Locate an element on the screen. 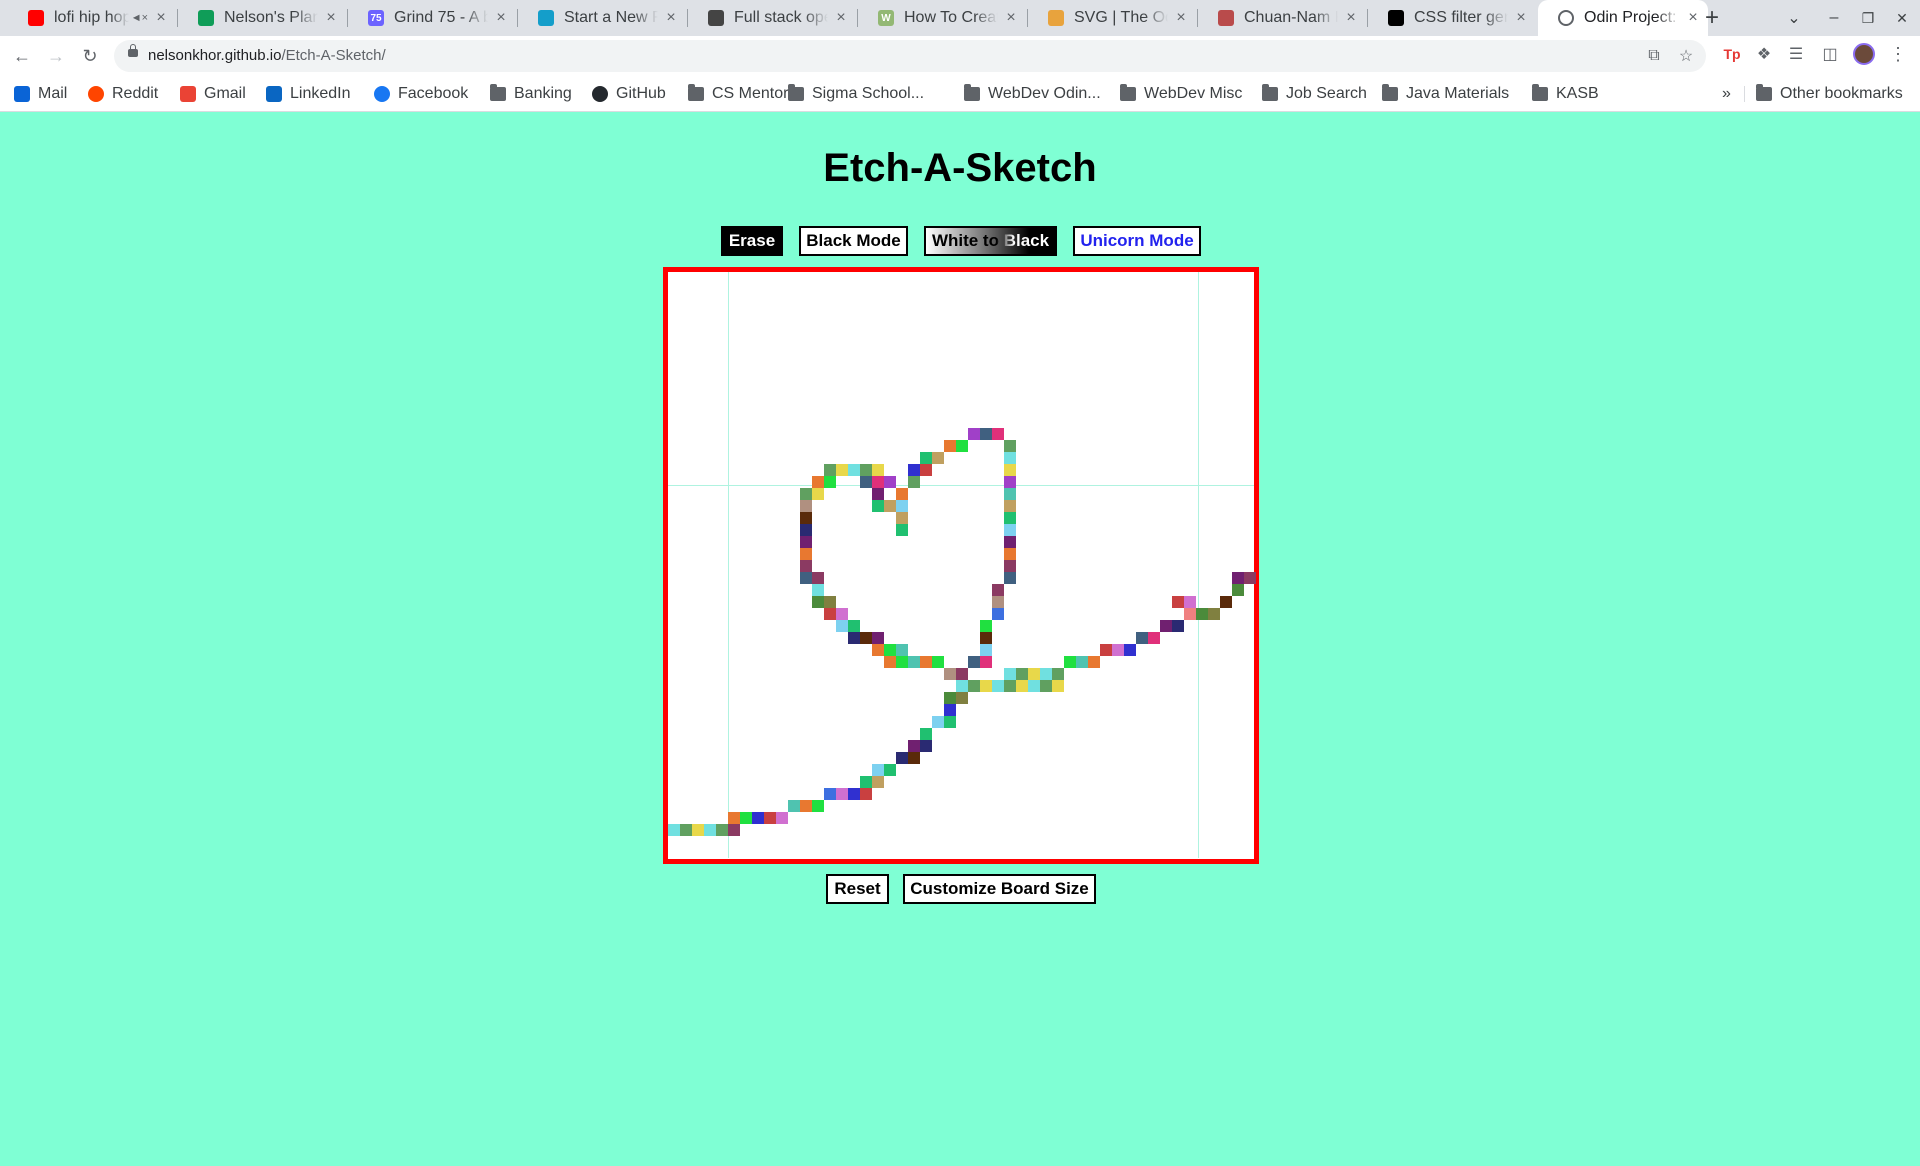 This screenshot has width=1920, height=1166. side-panel-icon: ◫ is located at coordinates (1830, 54).